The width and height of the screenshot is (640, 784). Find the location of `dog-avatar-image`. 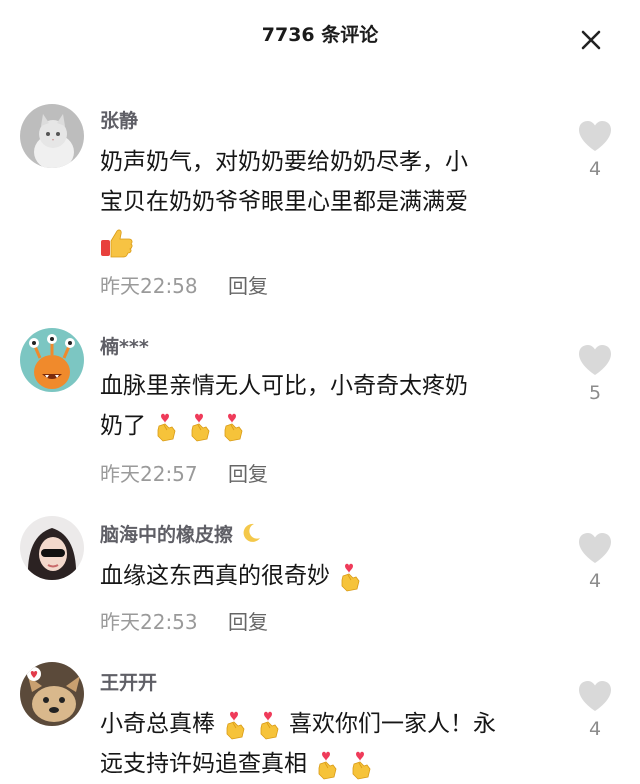

dog-avatar-image is located at coordinates (52, 694).